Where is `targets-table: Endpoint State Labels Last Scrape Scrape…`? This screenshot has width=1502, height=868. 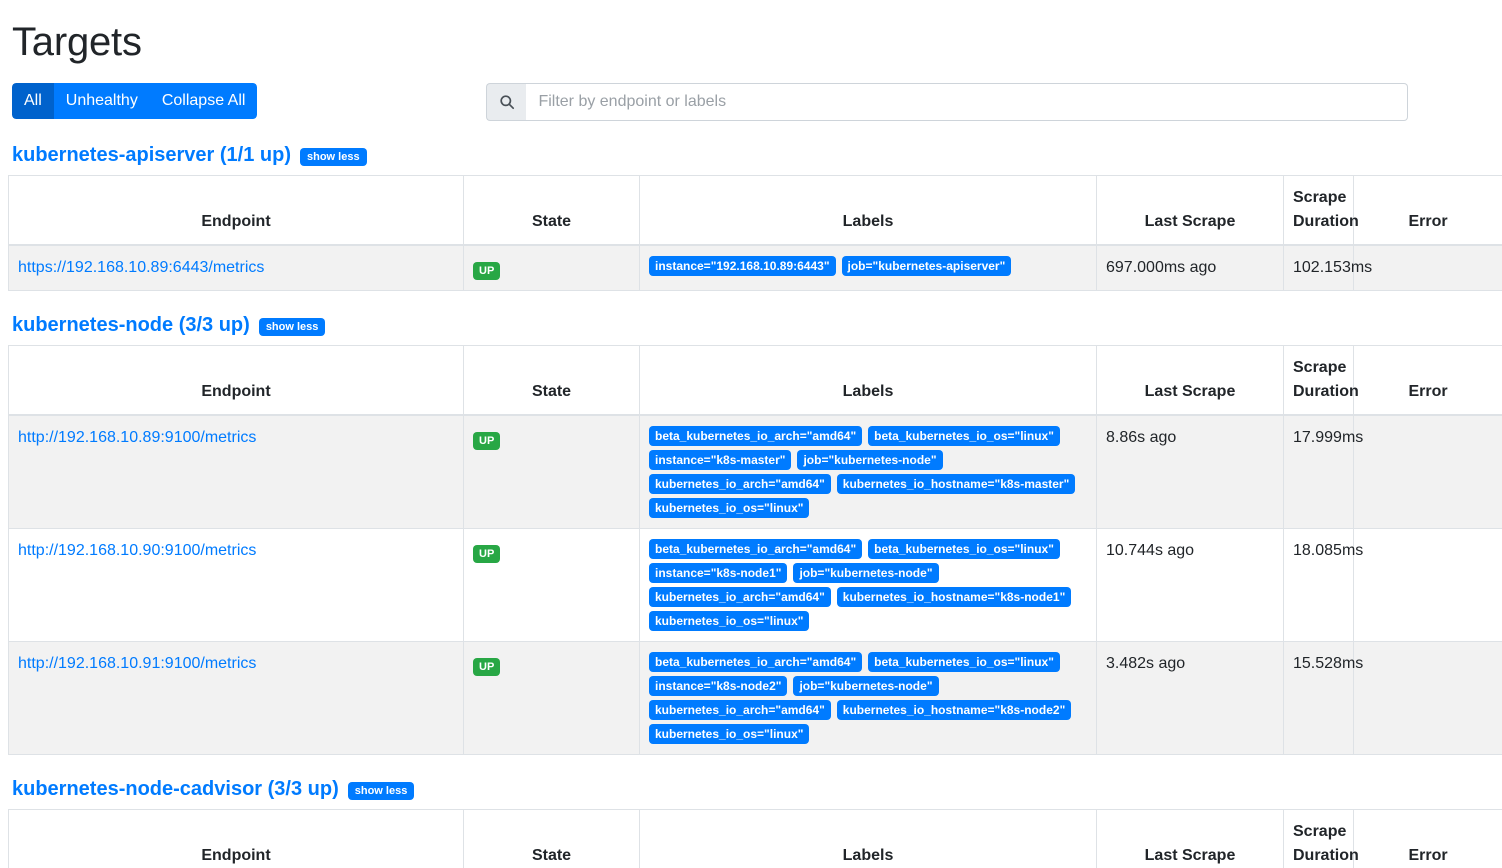
targets-table: Endpoint State Labels Last Scrape Scrape… is located at coordinates (755, 838).